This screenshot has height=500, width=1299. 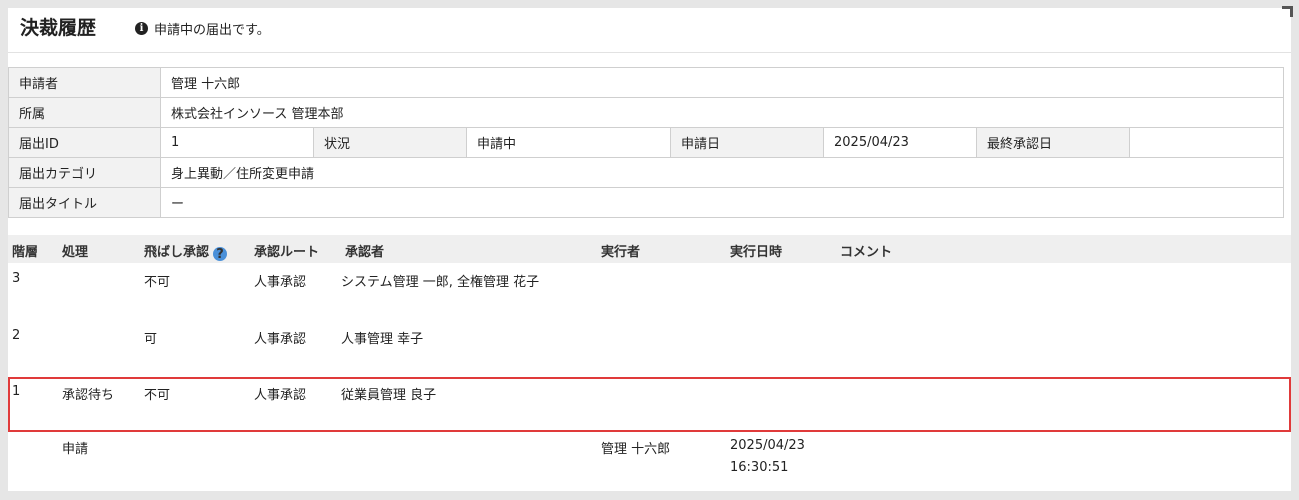 I want to click on status-value: 申請中, so click(x=568, y=142).